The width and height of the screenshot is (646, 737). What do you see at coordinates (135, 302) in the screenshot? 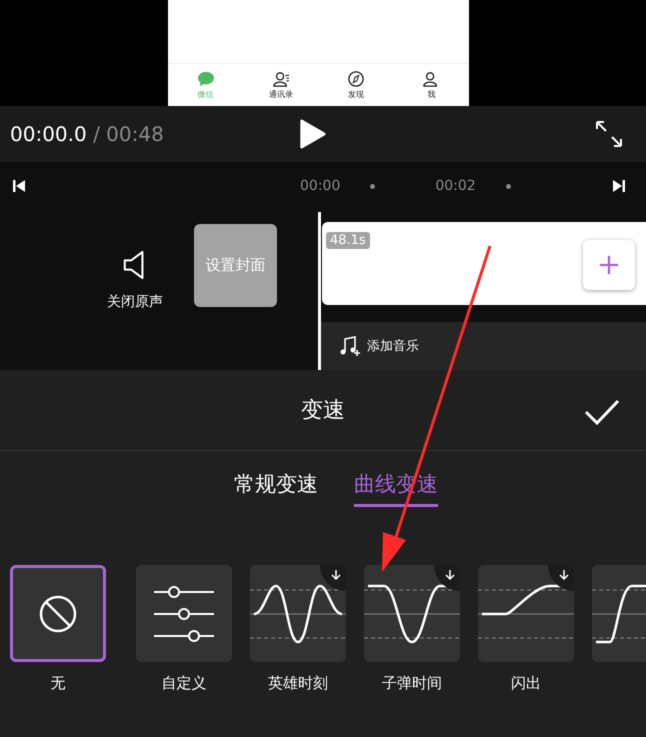
I see `mute-label: 关闭原声` at bounding box center [135, 302].